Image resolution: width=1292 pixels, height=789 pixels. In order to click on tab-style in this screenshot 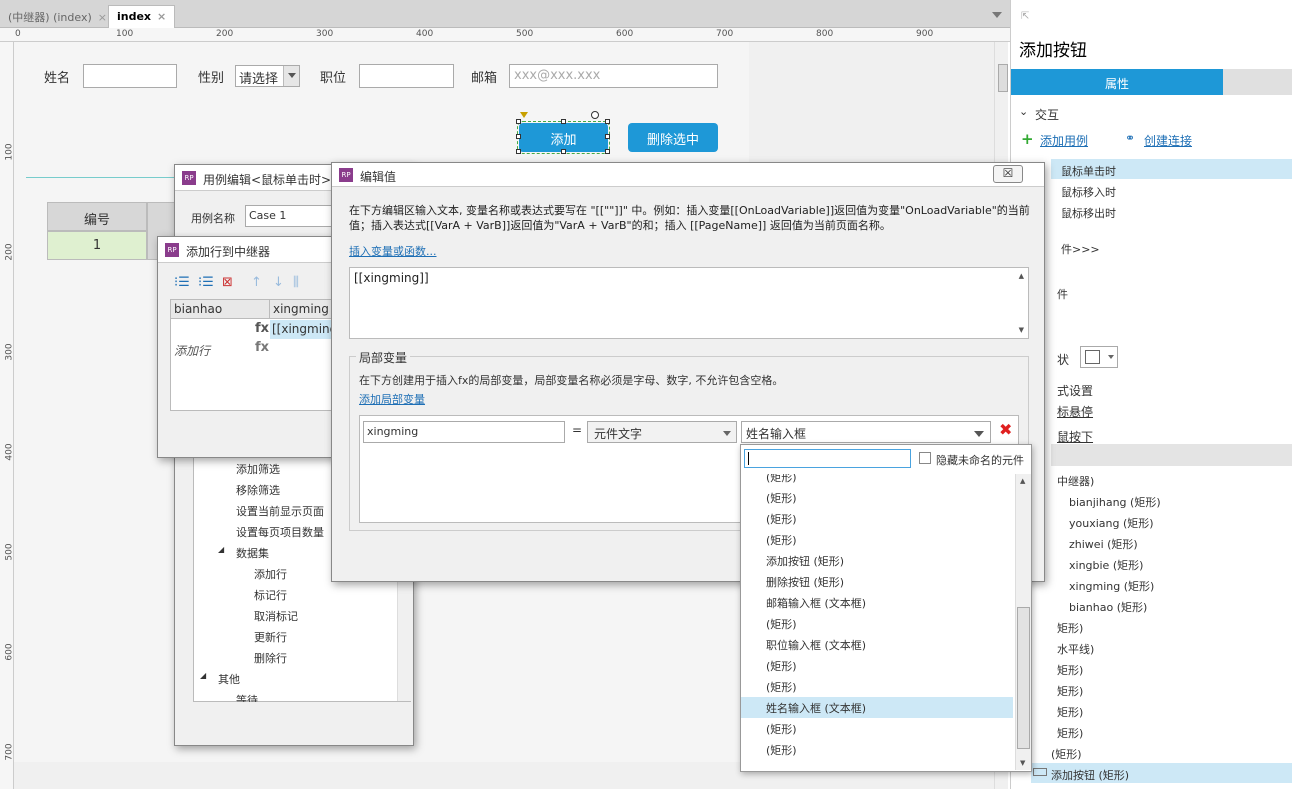, I will do `click(1257, 82)`.